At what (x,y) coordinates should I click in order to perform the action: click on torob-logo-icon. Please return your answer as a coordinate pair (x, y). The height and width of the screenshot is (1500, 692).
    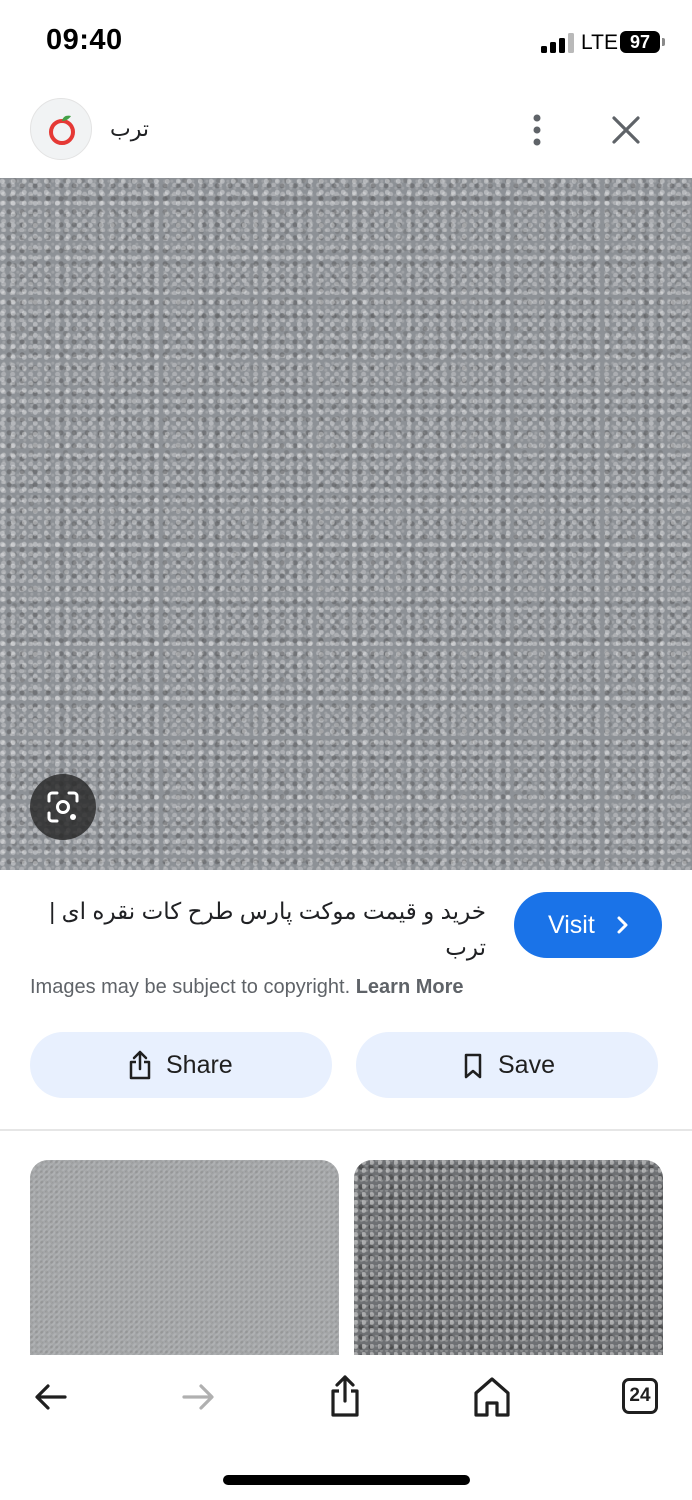
    Looking at the image, I should click on (61, 129).